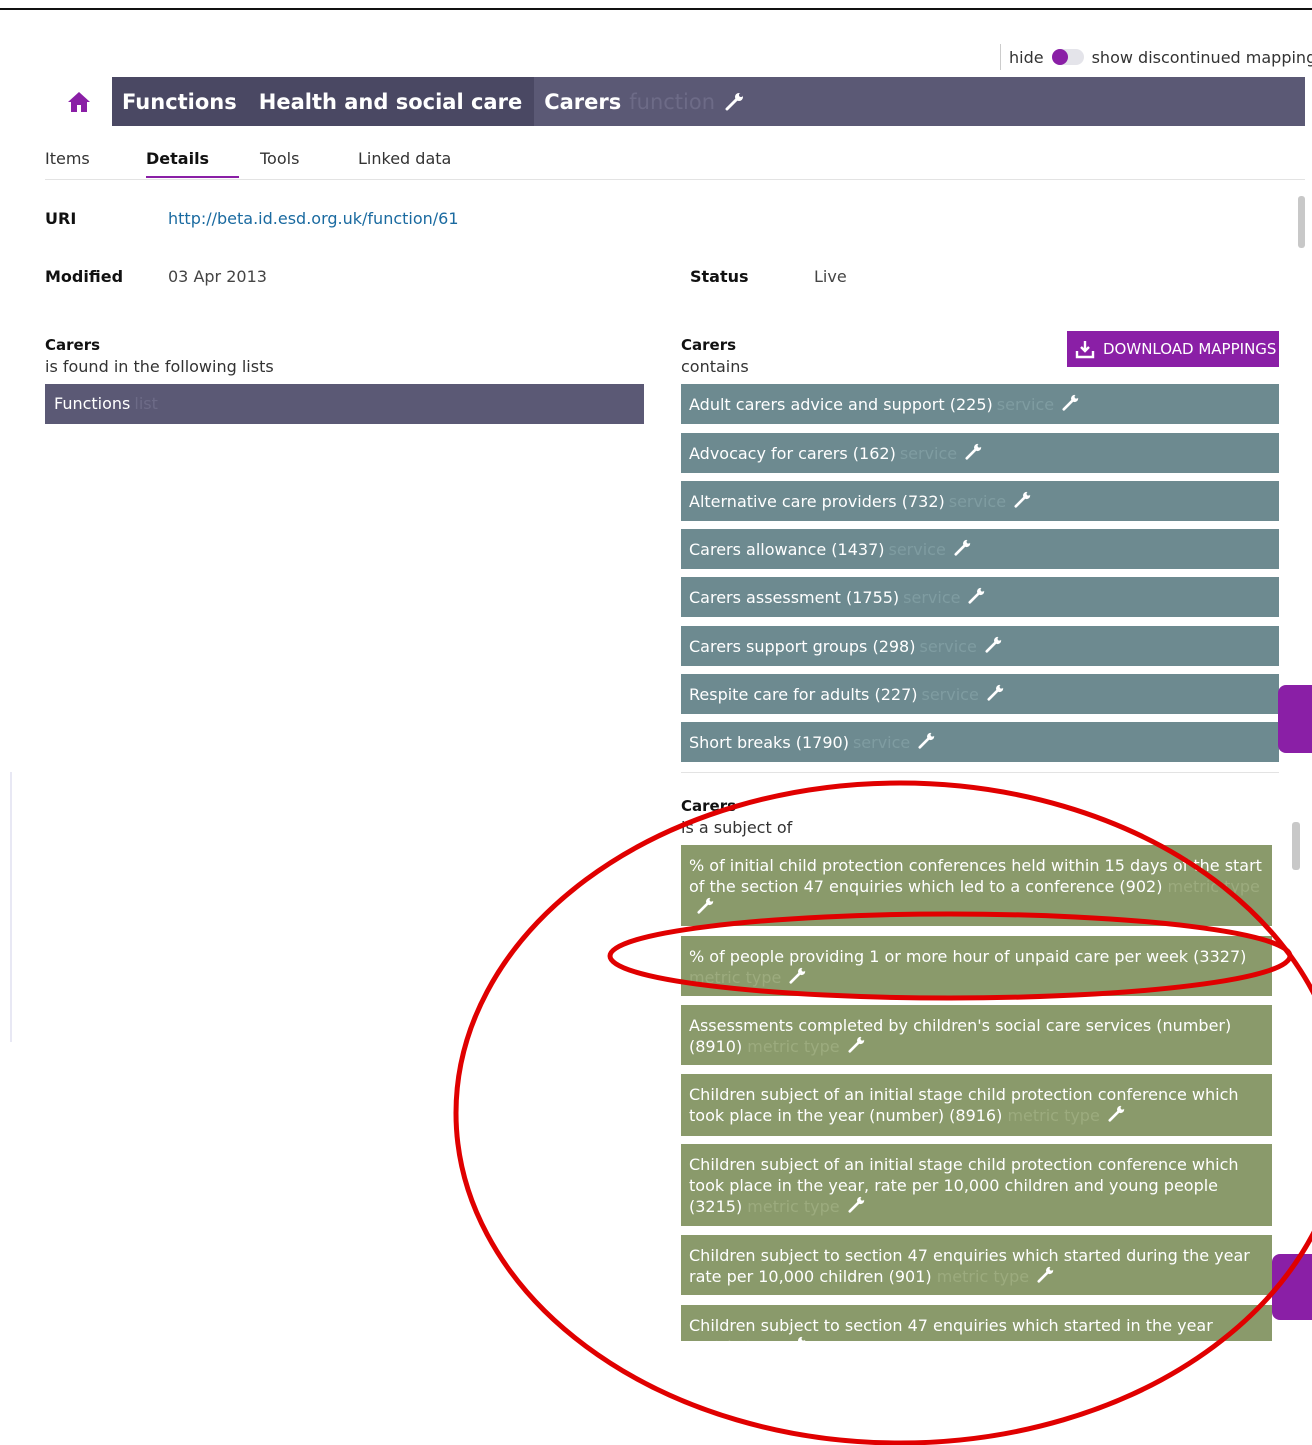 Image resolution: width=1312 pixels, height=1445 pixels. What do you see at coordinates (1190, 349) in the screenshot?
I see `download-mappings-label: DOWNLOAD MAPPINGS` at bounding box center [1190, 349].